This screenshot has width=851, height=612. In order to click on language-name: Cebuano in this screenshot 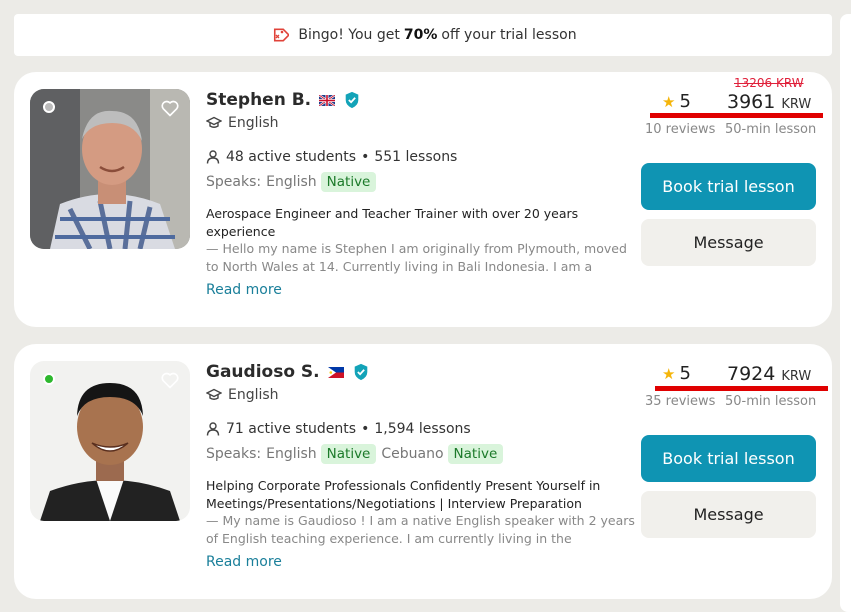, I will do `click(412, 454)`.